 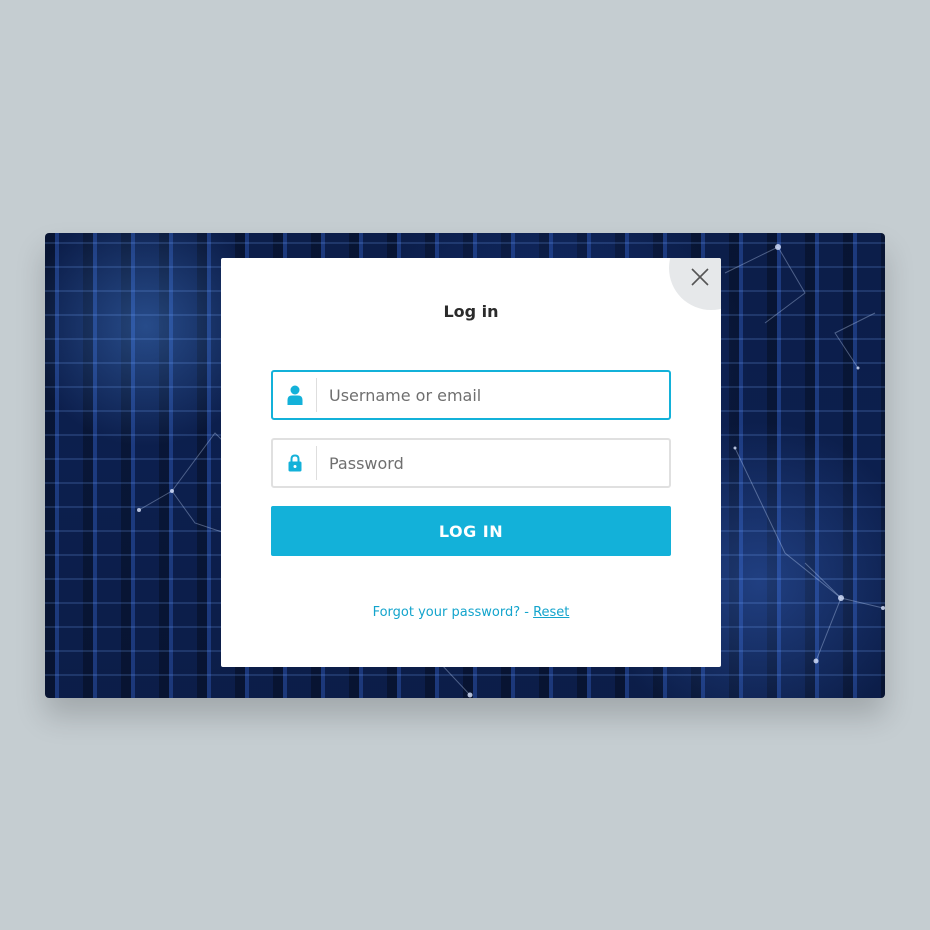 I want to click on close-icon, so click(x=700, y=277).